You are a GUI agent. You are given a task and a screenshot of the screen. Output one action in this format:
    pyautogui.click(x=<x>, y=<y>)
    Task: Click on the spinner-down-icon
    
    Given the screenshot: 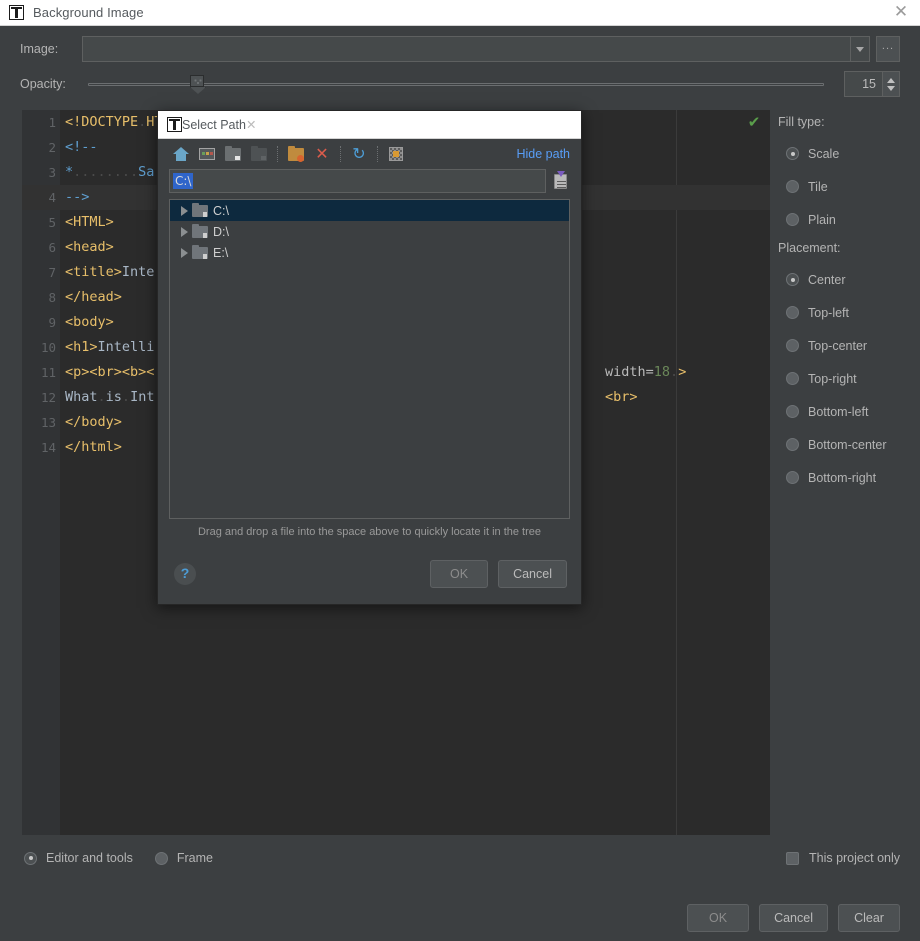 What is the action you would take?
    pyautogui.click(x=891, y=88)
    